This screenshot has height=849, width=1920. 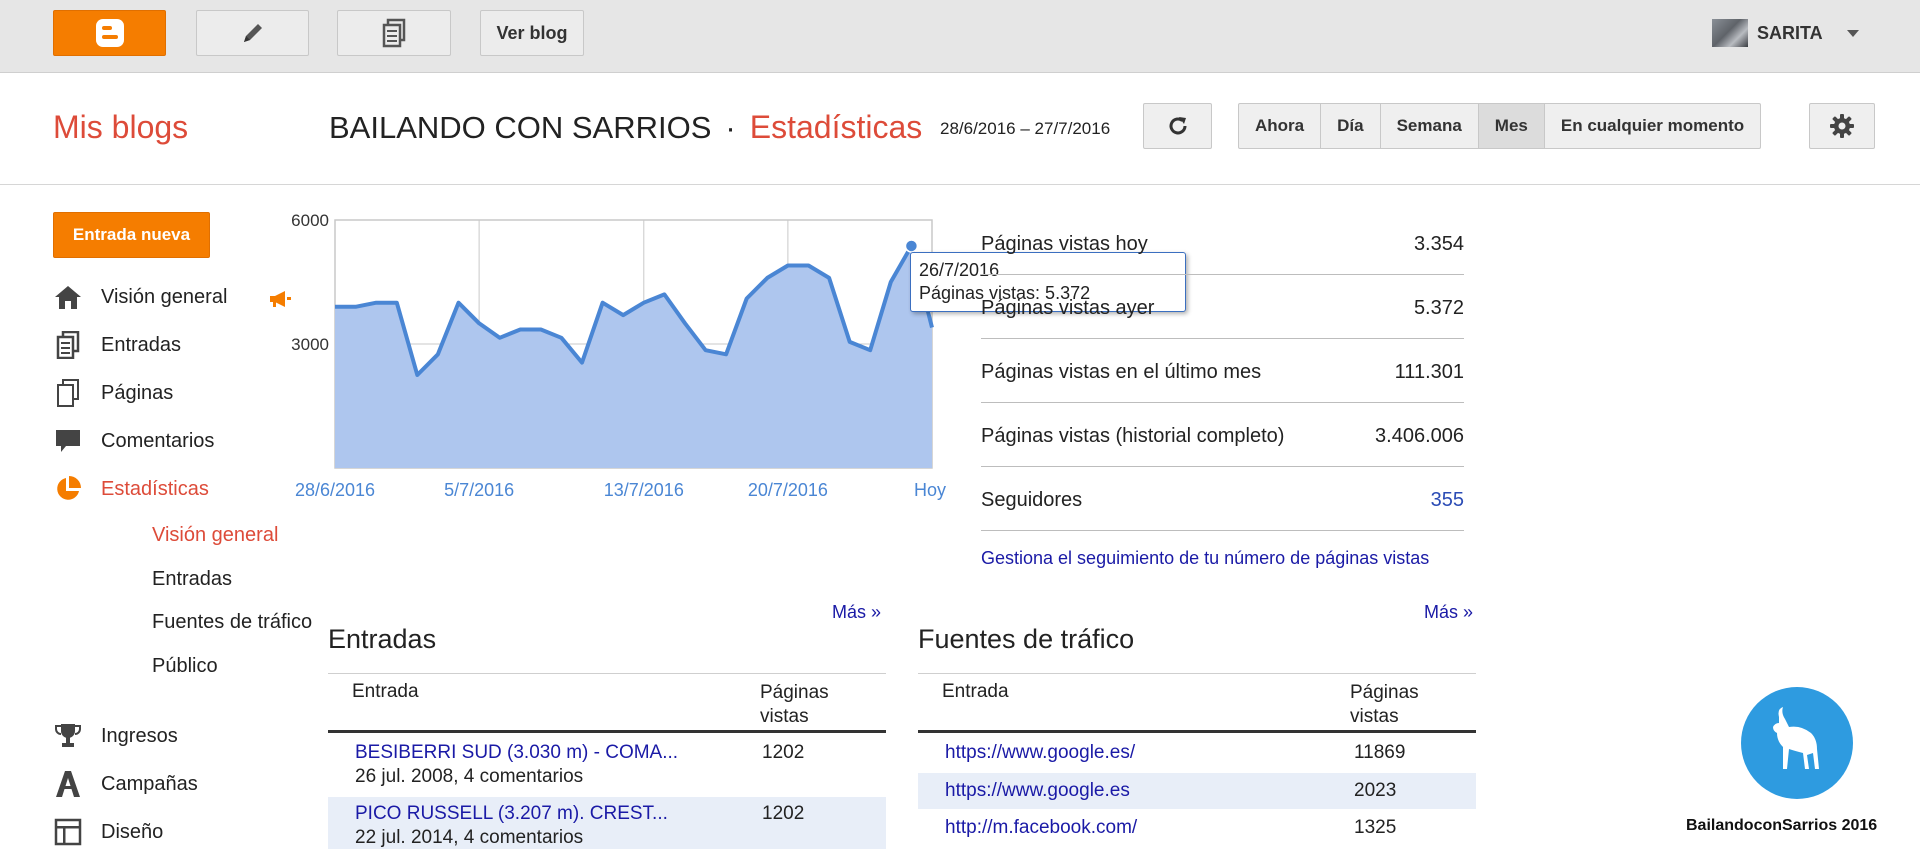 What do you see at coordinates (68, 832) in the screenshot?
I see `layout-icon` at bounding box center [68, 832].